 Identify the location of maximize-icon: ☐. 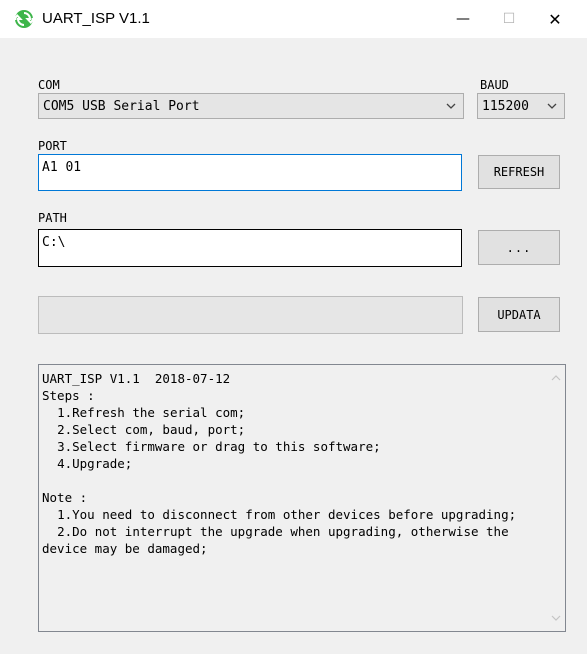
(509, 19).